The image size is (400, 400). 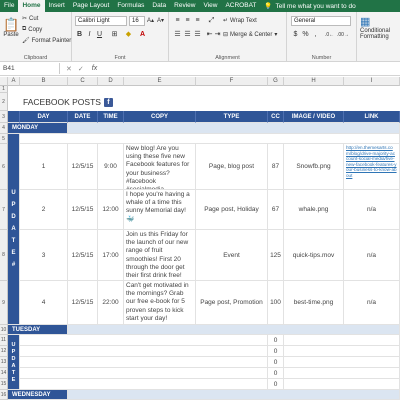 What do you see at coordinates (4, 384) in the screenshot?
I see `row-header: 15` at bounding box center [4, 384].